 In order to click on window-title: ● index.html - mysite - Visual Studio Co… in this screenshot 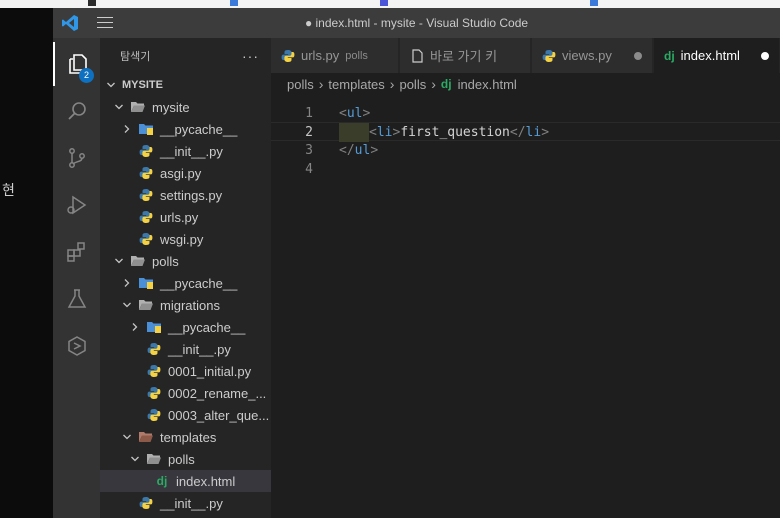, I will do `click(416, 23)`.